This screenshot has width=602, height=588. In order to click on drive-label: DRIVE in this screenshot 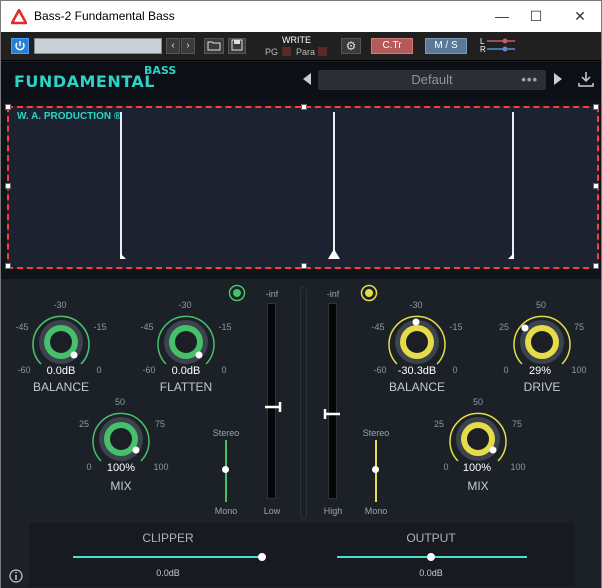, I will do `click(542, 387)`.